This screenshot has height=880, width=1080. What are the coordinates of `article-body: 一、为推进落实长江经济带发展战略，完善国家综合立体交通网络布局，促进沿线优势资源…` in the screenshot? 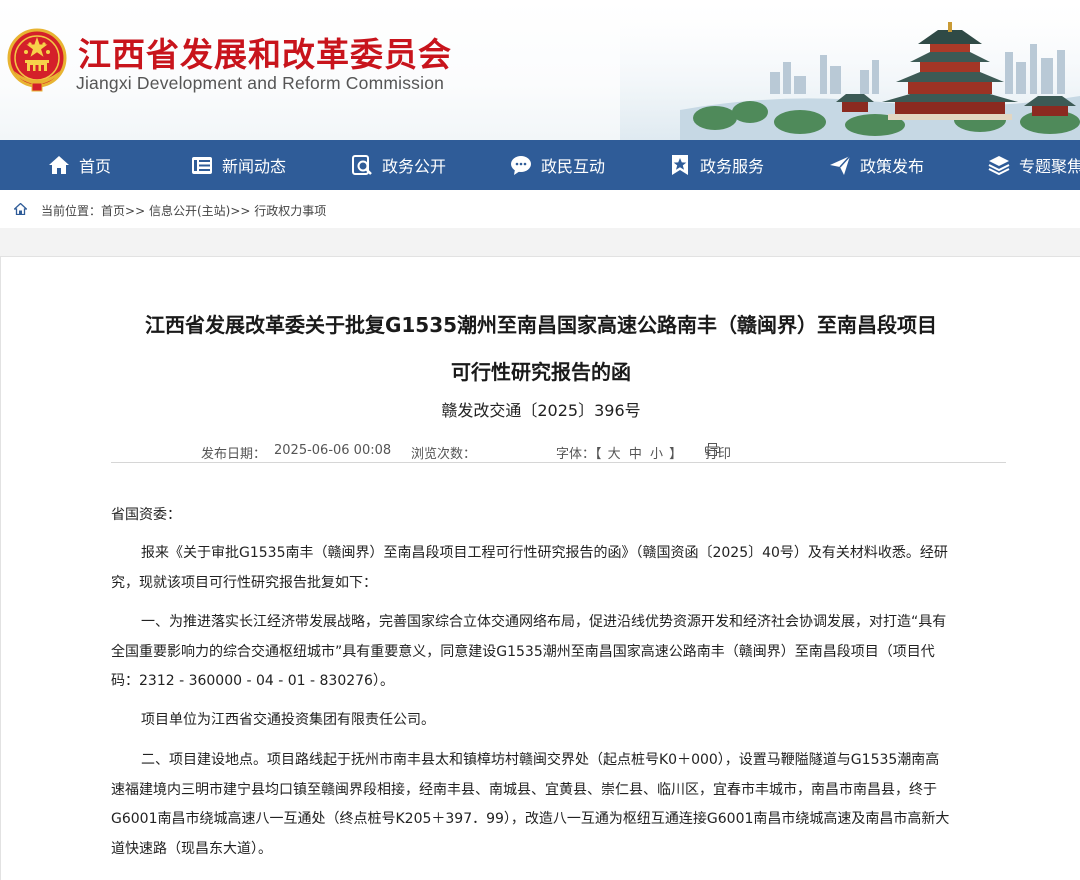 It's located at (558, 652).